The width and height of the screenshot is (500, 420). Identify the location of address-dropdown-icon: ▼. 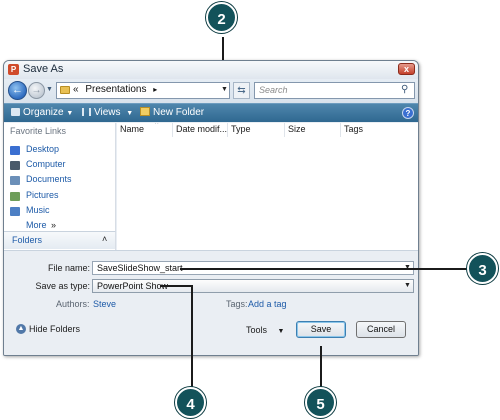
(225, 90).